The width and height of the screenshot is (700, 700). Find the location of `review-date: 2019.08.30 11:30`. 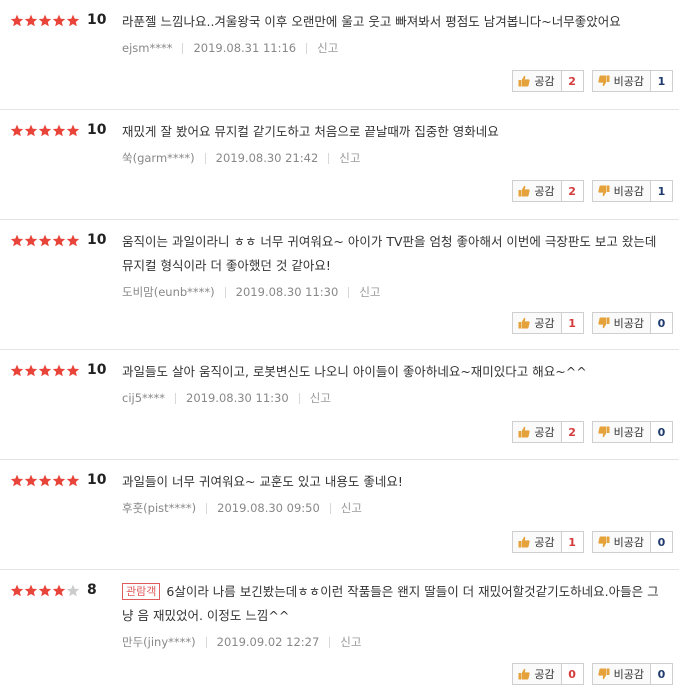

review-date: 2019.08.30 11:30 is located at coordinates (237, 398).